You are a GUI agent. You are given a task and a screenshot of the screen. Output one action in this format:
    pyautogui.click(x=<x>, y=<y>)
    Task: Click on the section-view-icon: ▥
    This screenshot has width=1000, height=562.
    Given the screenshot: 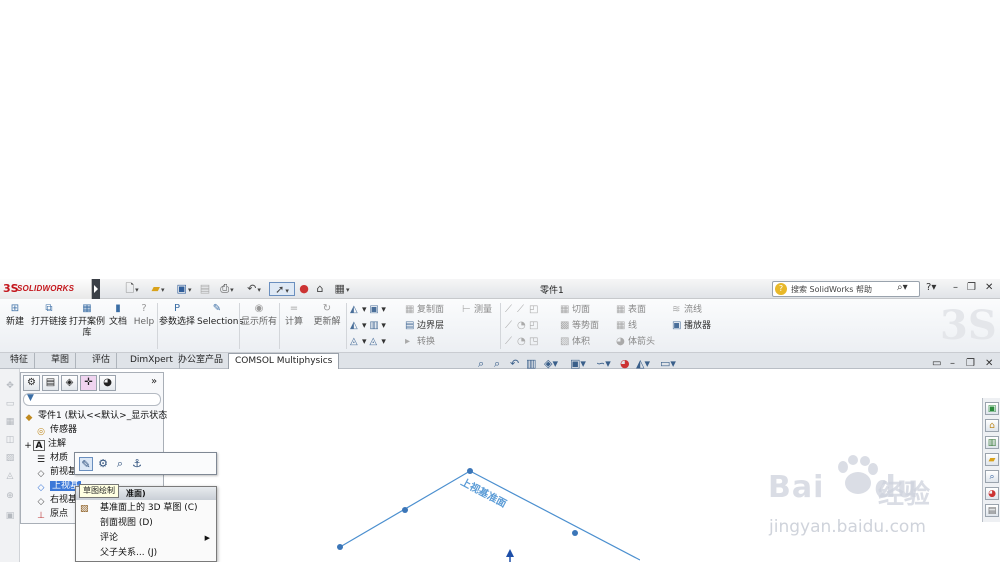 What is the action you would take?
    pyautogui.click(x=531, y=364)
    